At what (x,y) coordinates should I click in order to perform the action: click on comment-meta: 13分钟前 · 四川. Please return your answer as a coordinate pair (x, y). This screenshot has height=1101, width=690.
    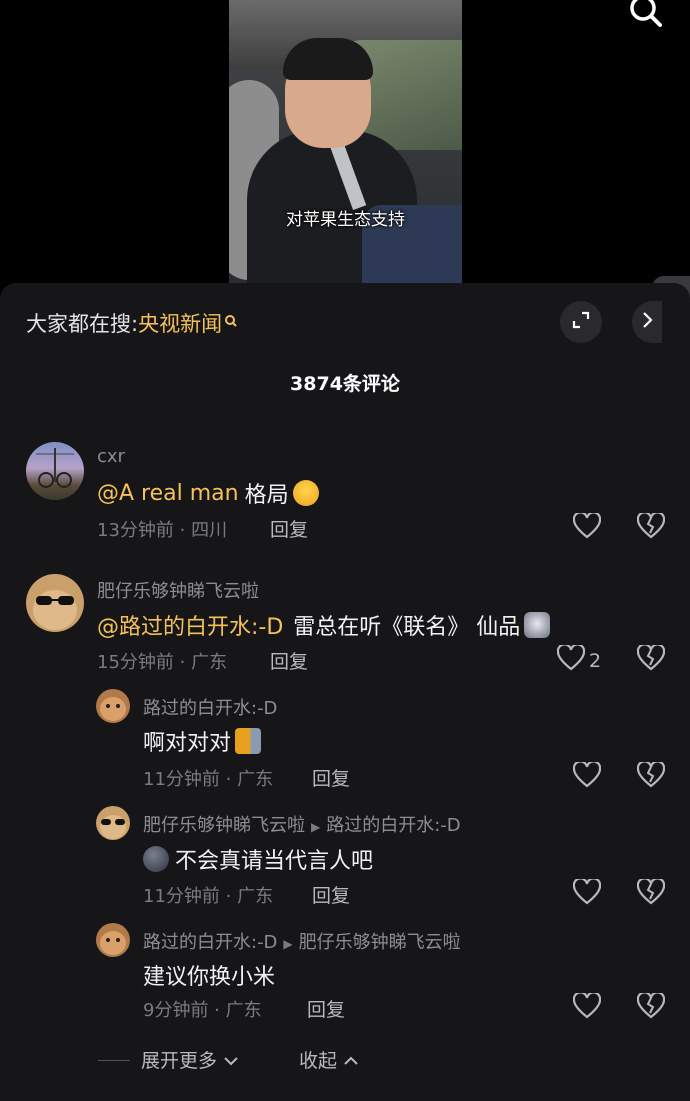
    Looking at the image, I should click on (162, 530).